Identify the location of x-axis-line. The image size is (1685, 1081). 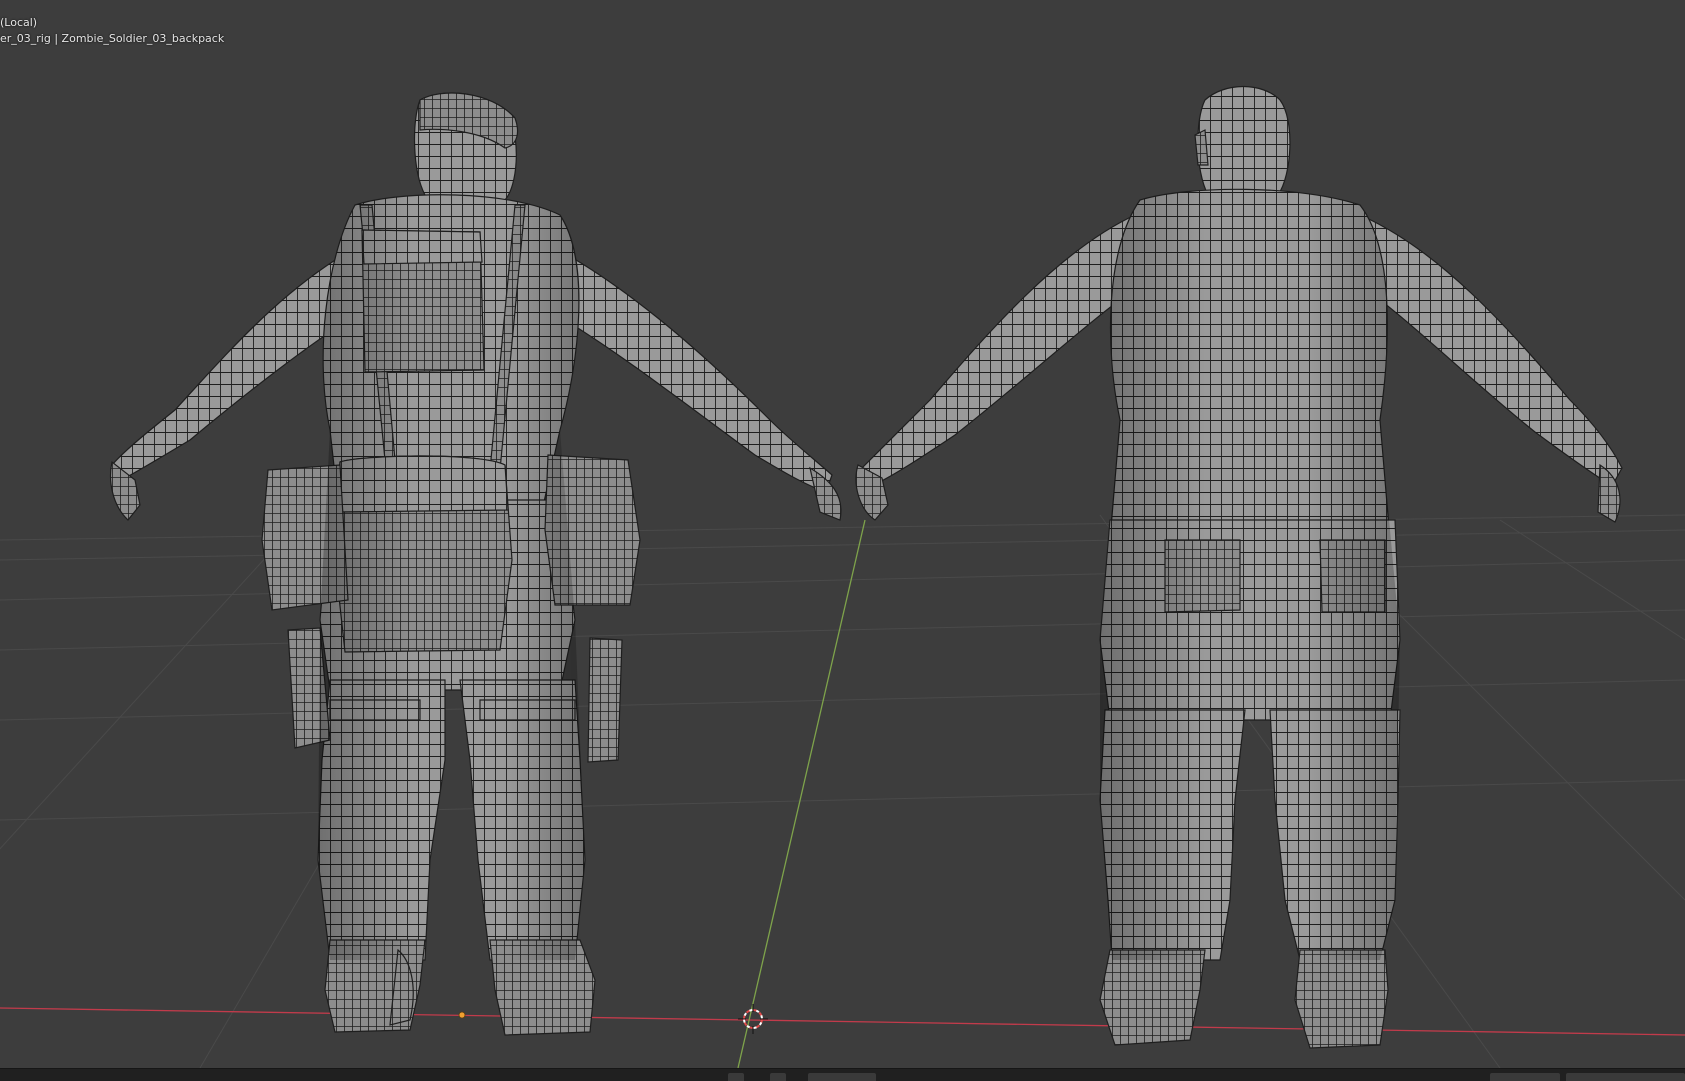
(842, 1021).